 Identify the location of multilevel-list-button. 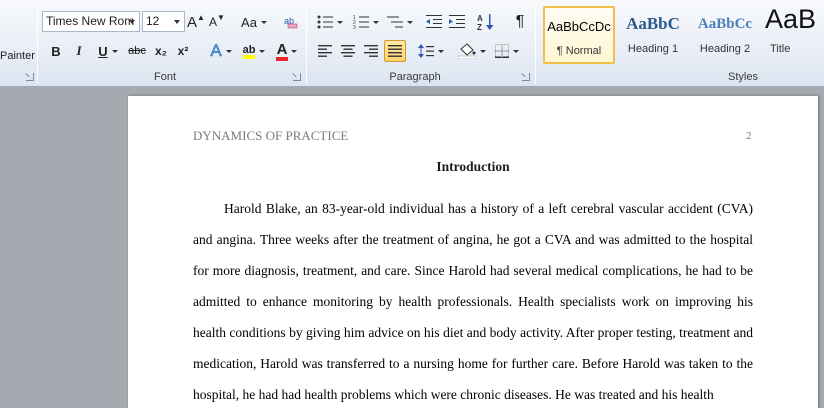
(400, 22).